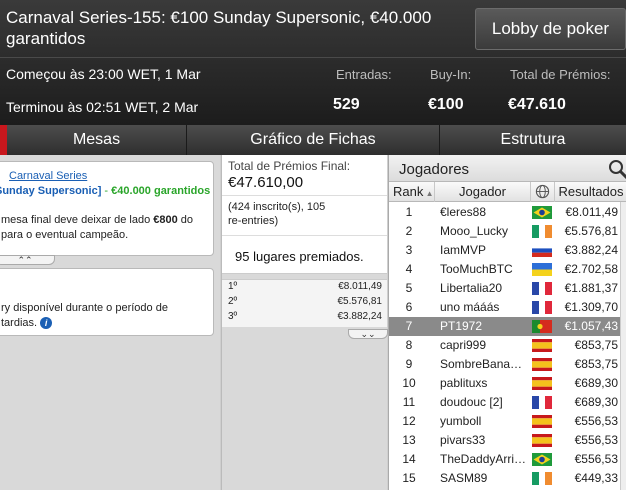 The image size is (626, 490). I want to click on player-row: 10 pablituxs €689,30, so click(507, 383).